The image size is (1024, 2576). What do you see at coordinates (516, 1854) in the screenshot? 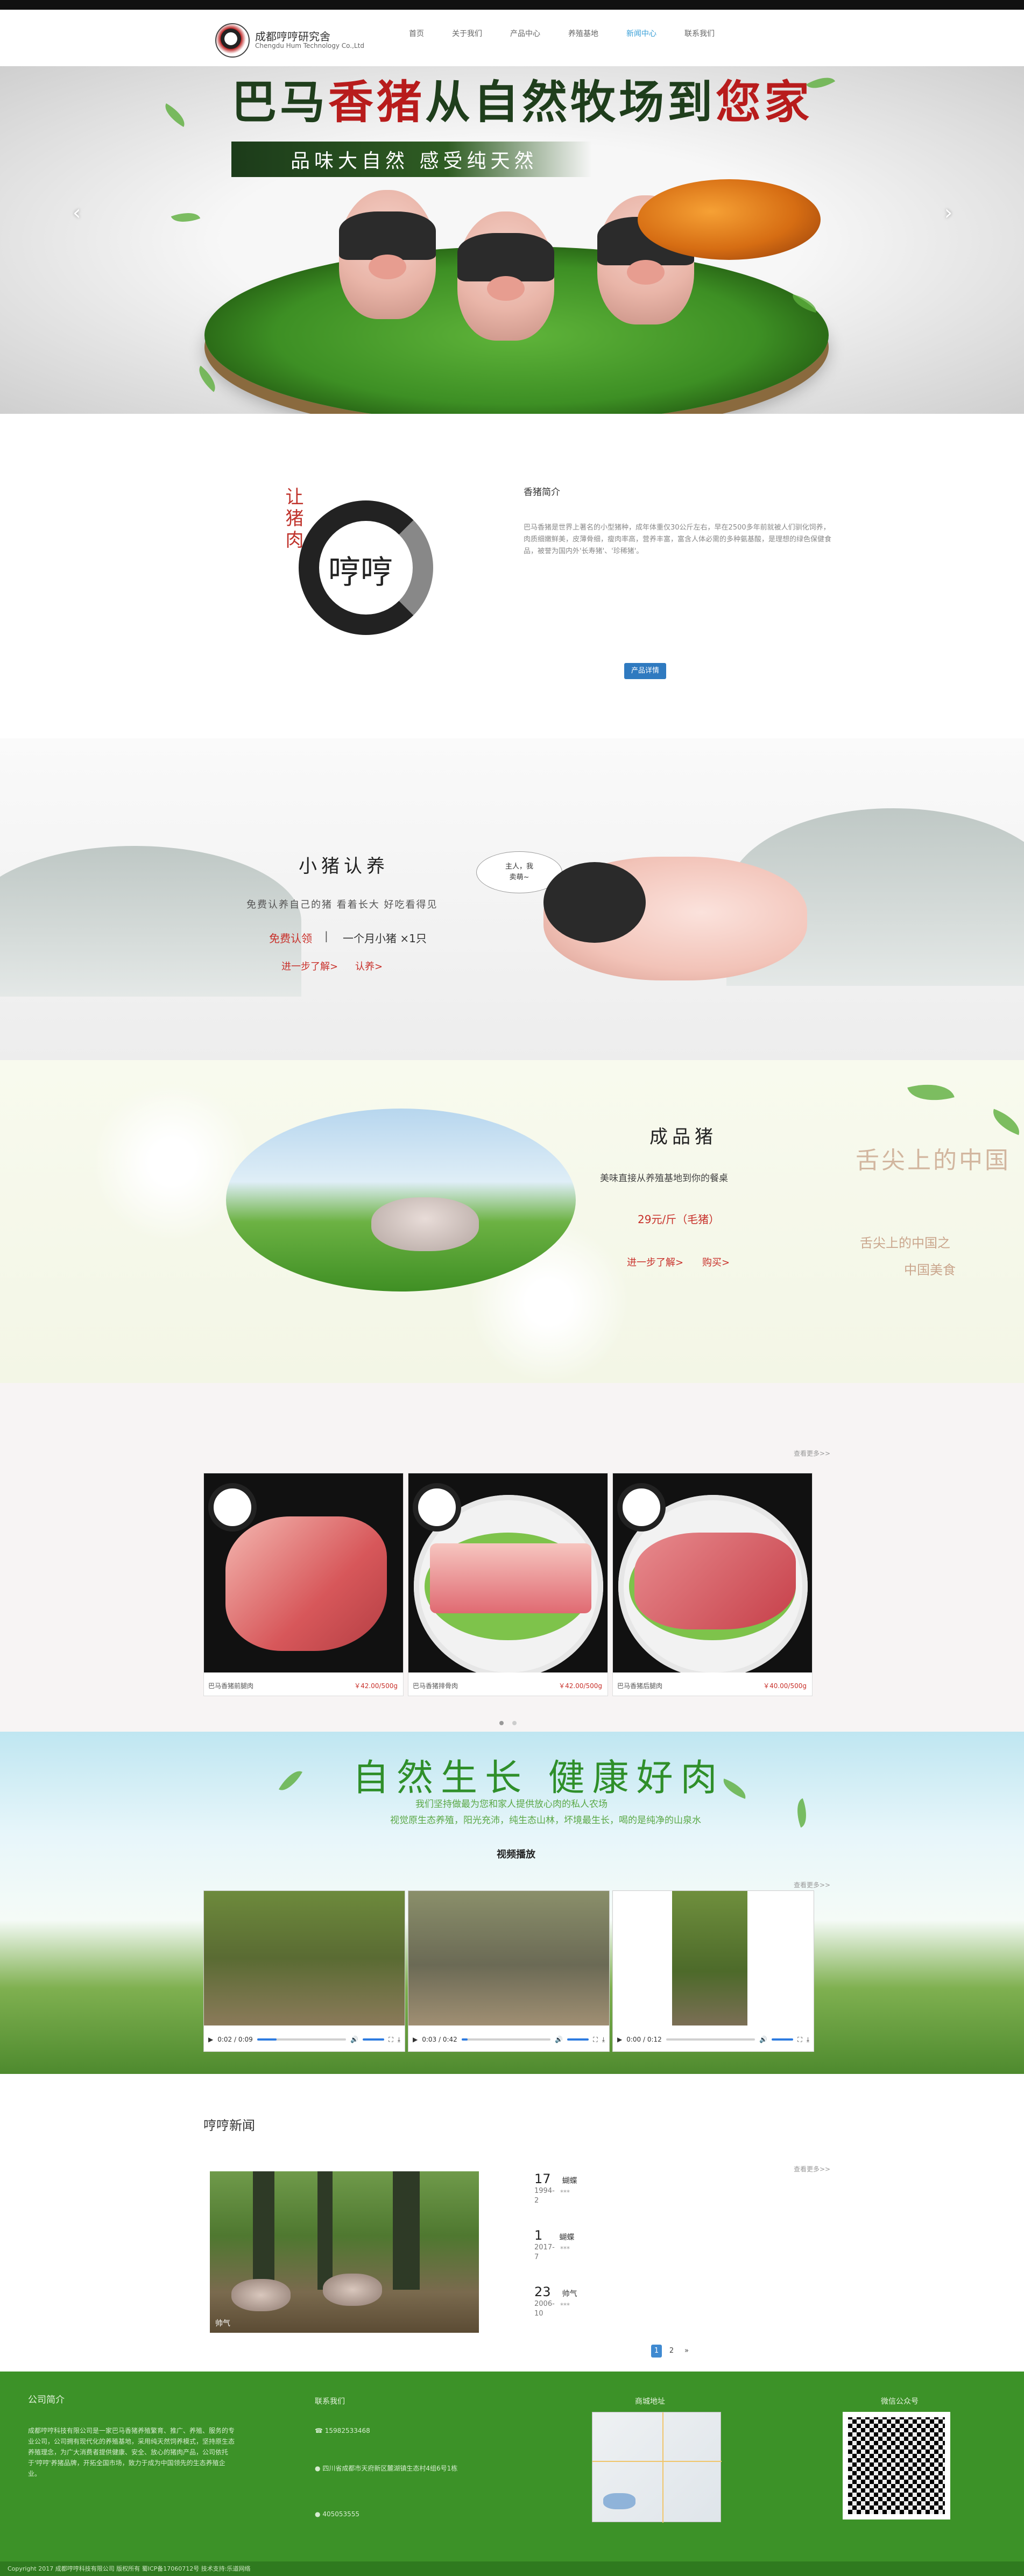
I see `video-label: 视频播放` at bounding box center [516, 1854].